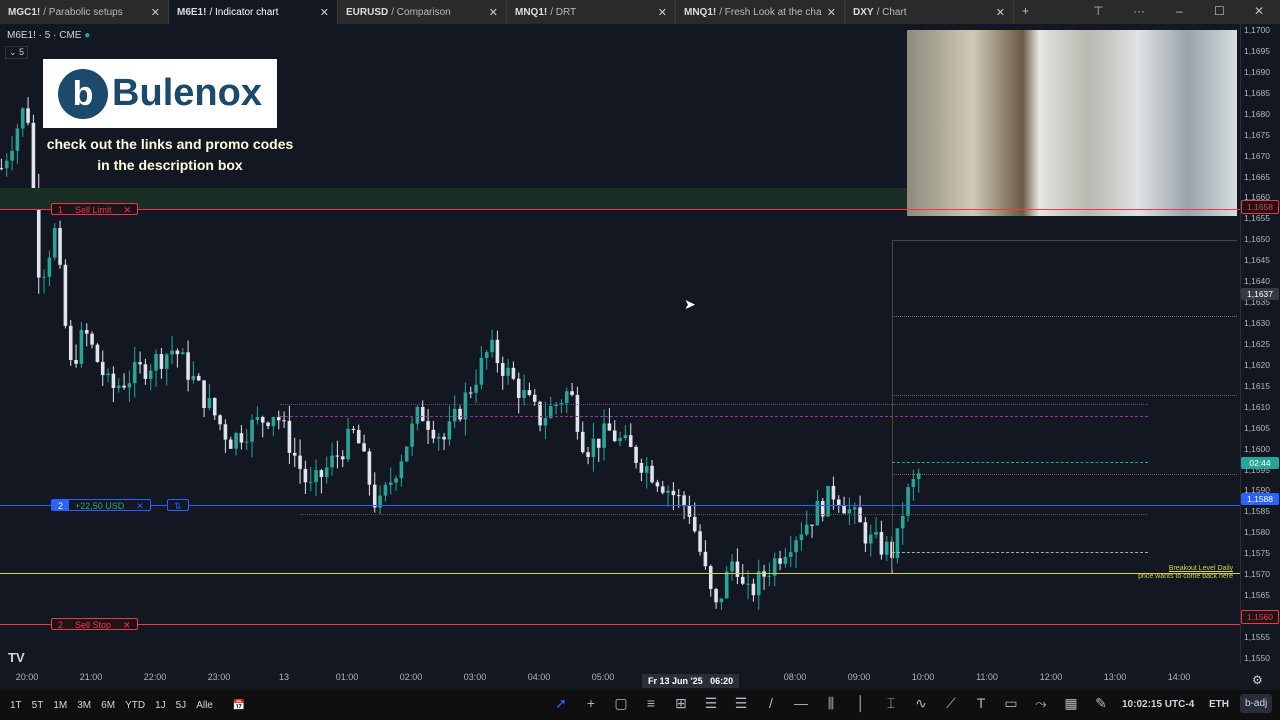 The height and width of the screenshot is (720, 1280). Describe the element at coordinates (770, 12) in the screenshot. I see `tab-name: / Fresh Look at the cha` at that location.